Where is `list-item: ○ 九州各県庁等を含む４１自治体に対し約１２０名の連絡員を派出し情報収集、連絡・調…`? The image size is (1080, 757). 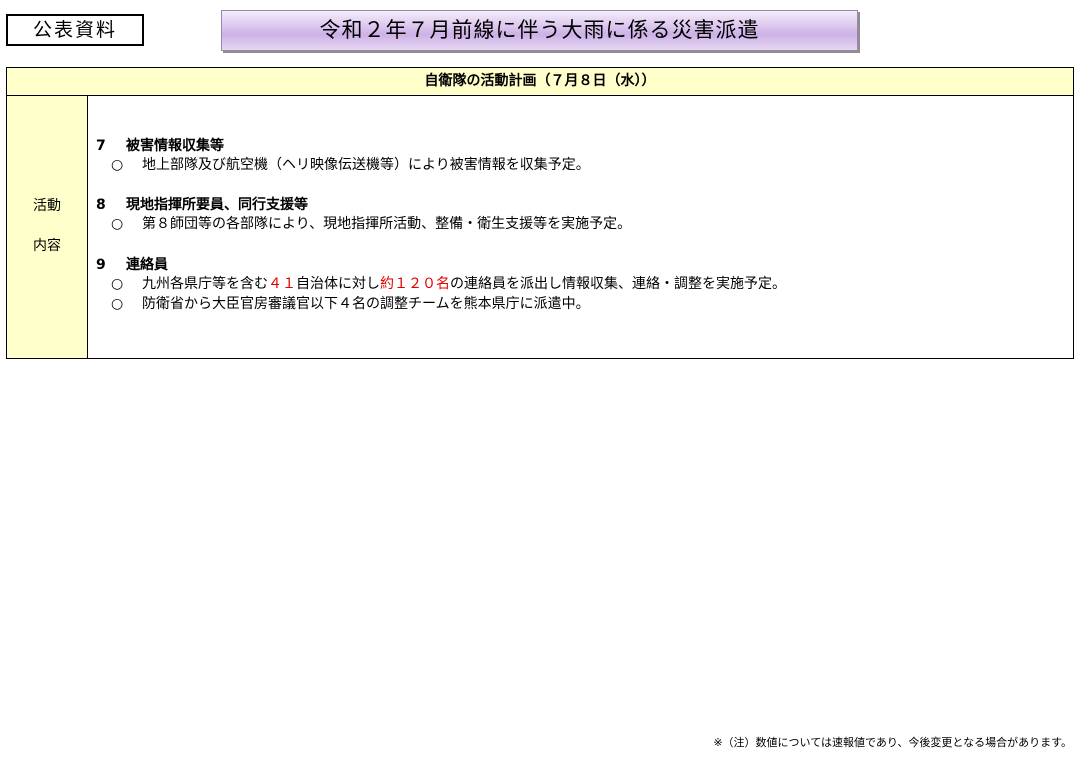 list-item: ○ 九州各県庁等を含む４１自治体に対し約１２０名の連絡員を派出し情報収集、連絡・調… is located at coordinates (441, 284).